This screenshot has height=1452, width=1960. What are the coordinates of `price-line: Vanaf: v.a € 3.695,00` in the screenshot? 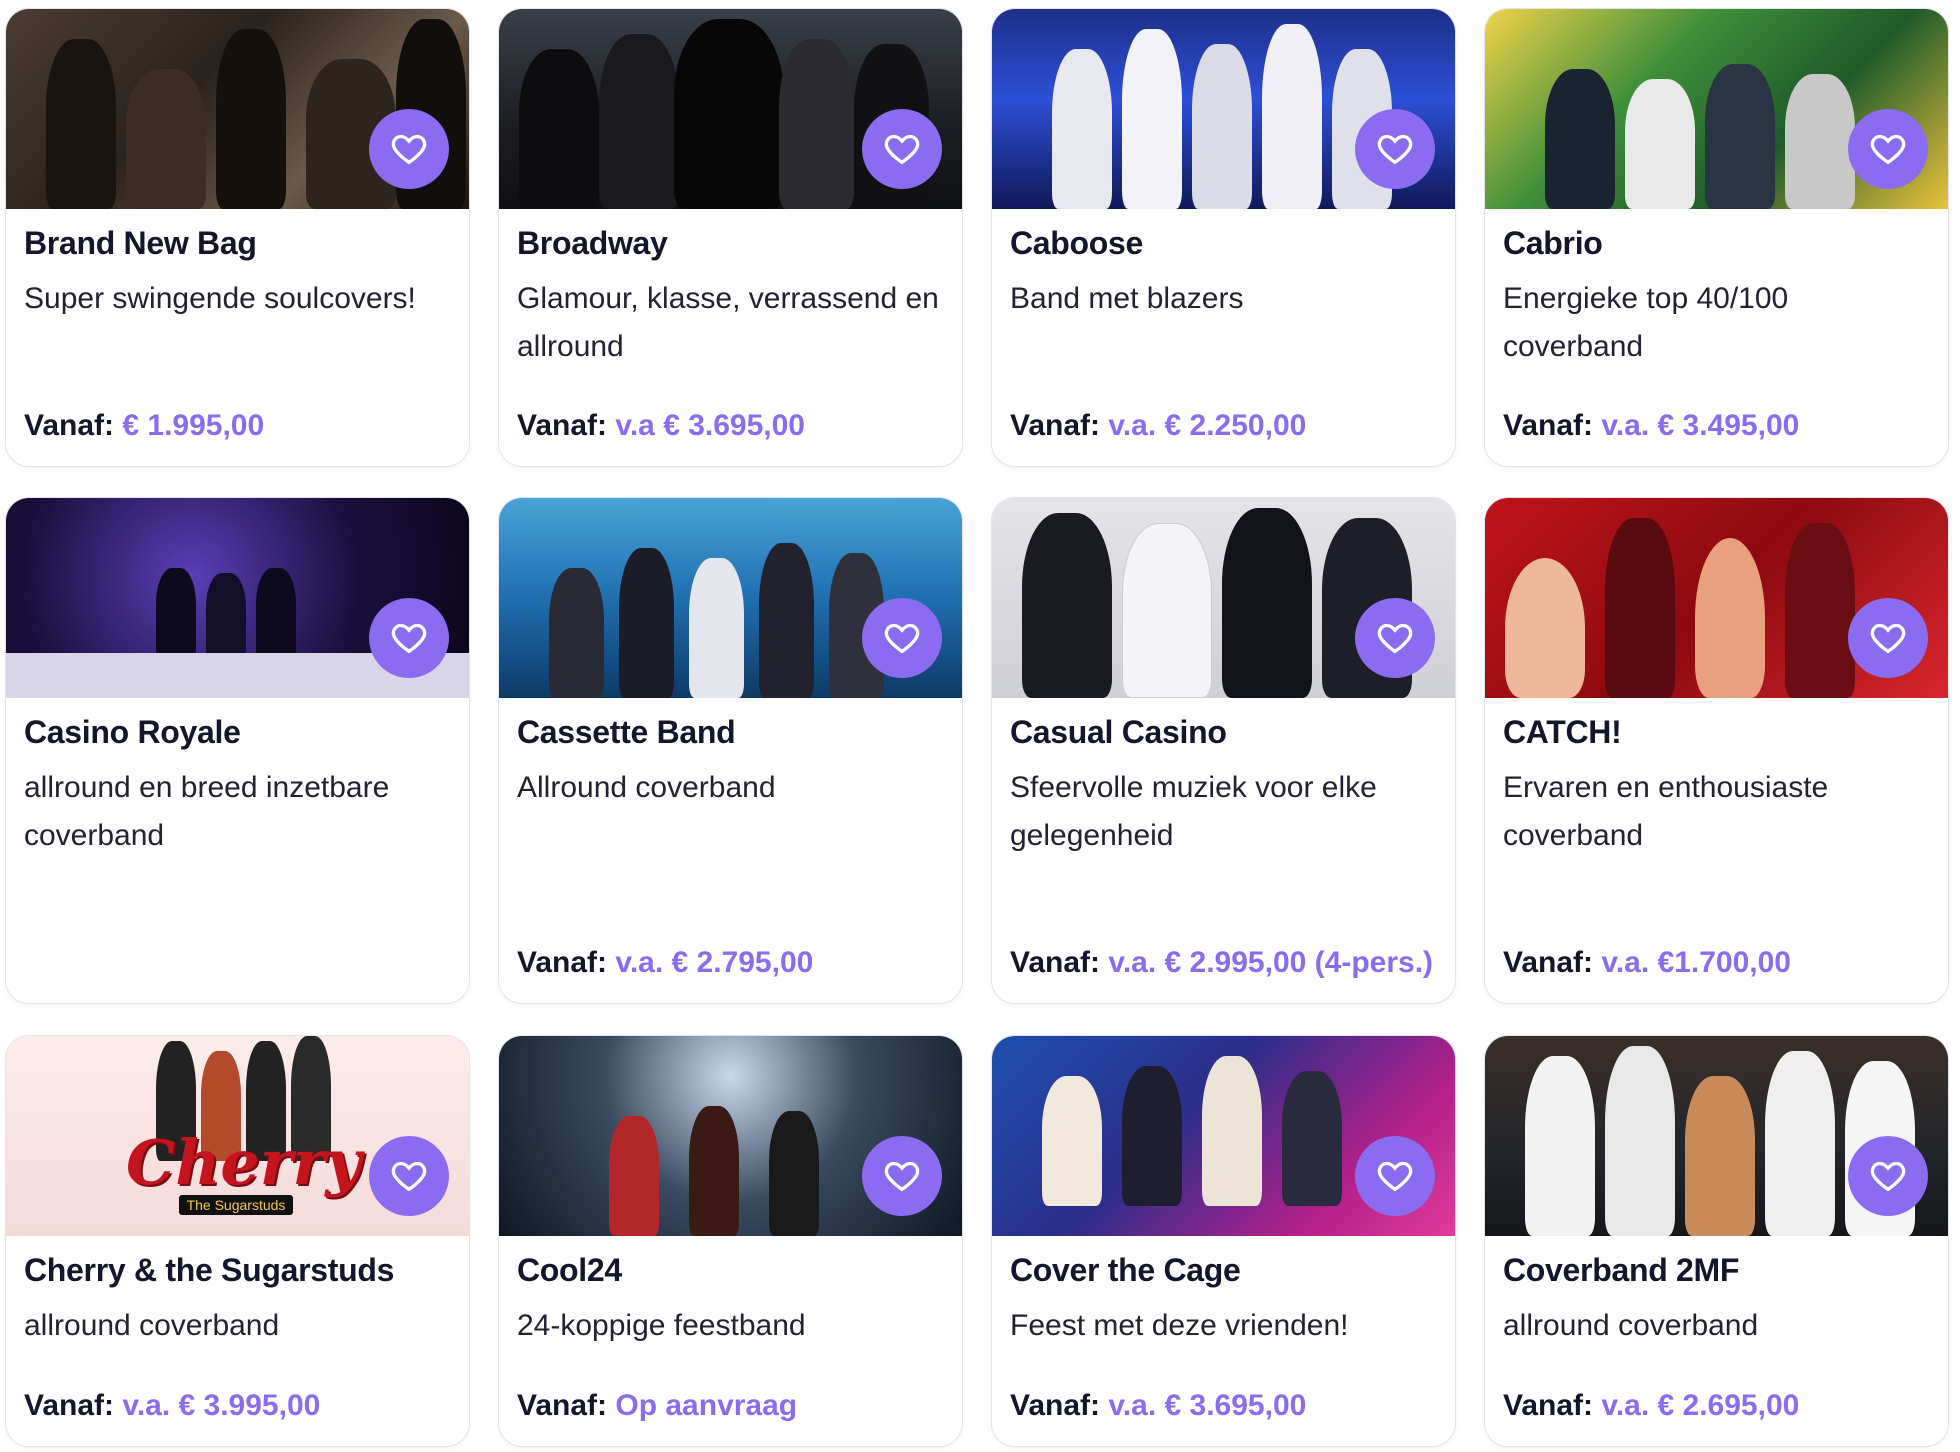 It's located at (732, 426).